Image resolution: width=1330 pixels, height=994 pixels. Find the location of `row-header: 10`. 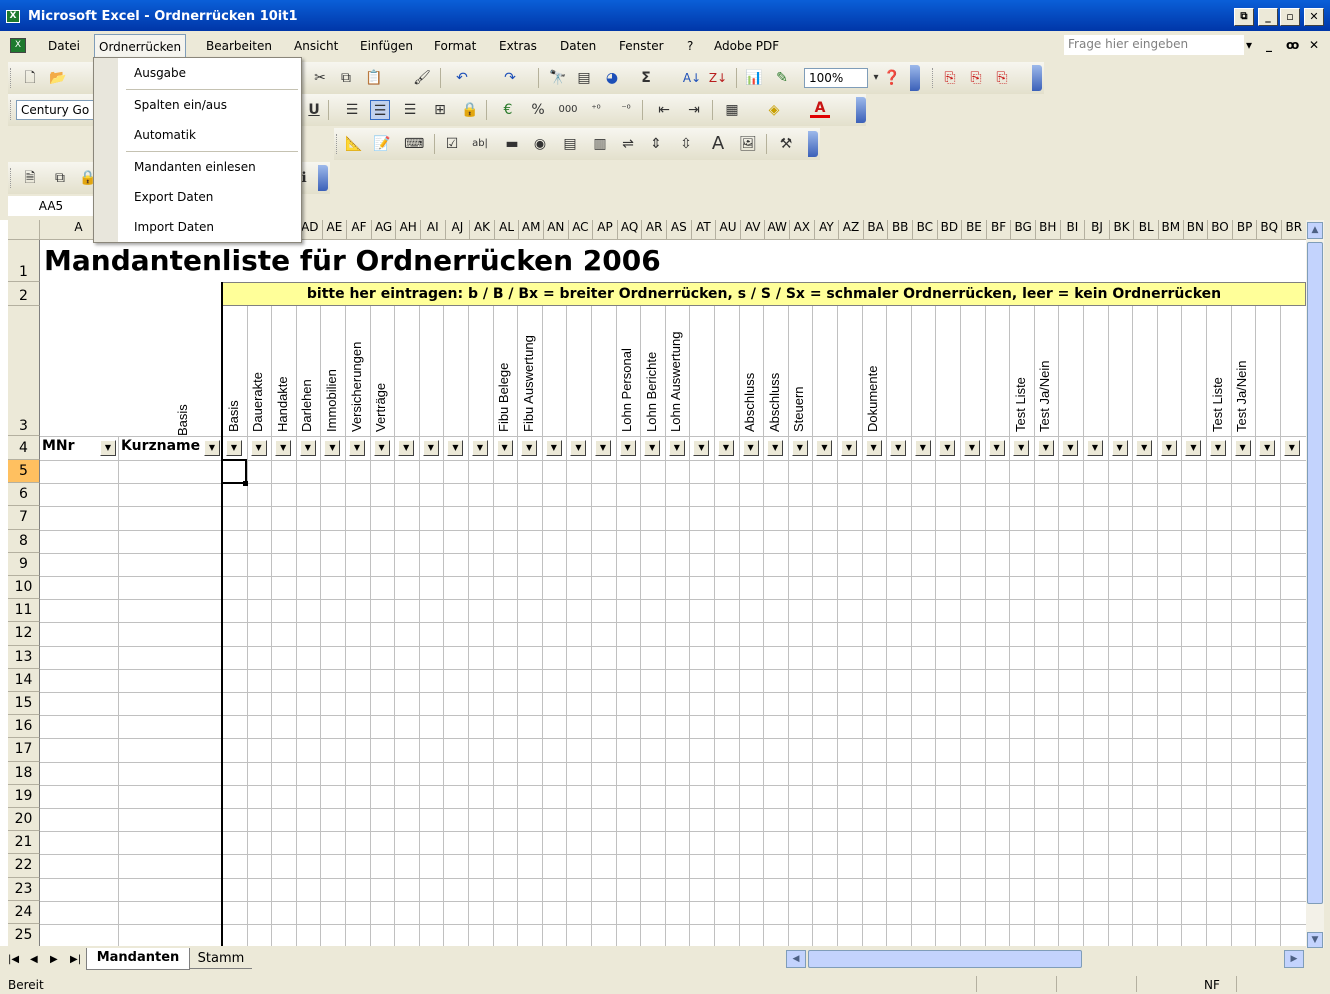

row-header: 10 is located at coordinates (24, 588).